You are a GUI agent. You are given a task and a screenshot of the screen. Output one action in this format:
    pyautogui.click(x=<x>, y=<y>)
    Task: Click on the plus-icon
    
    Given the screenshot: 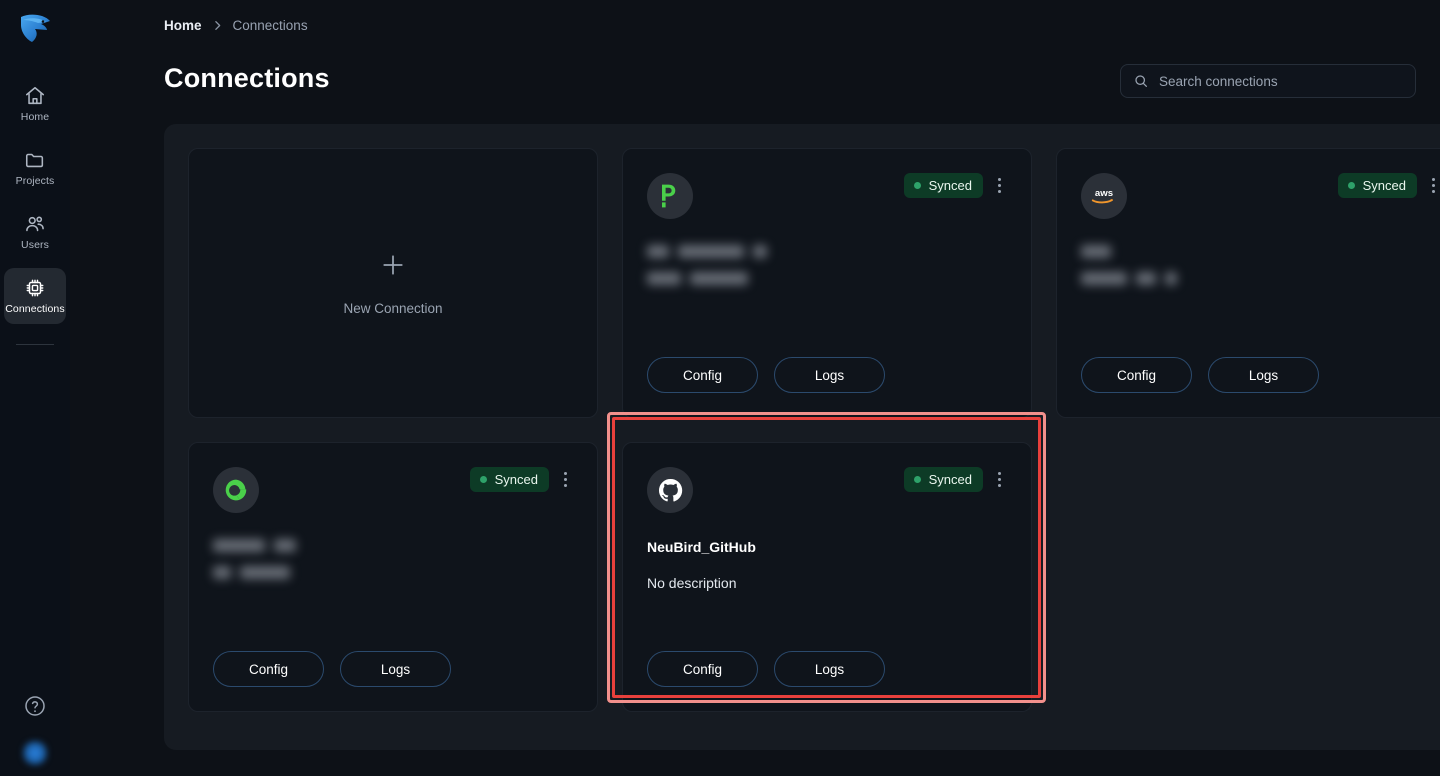 What is the action you would take?
    pyautogui.click(x=393, y=264)
    